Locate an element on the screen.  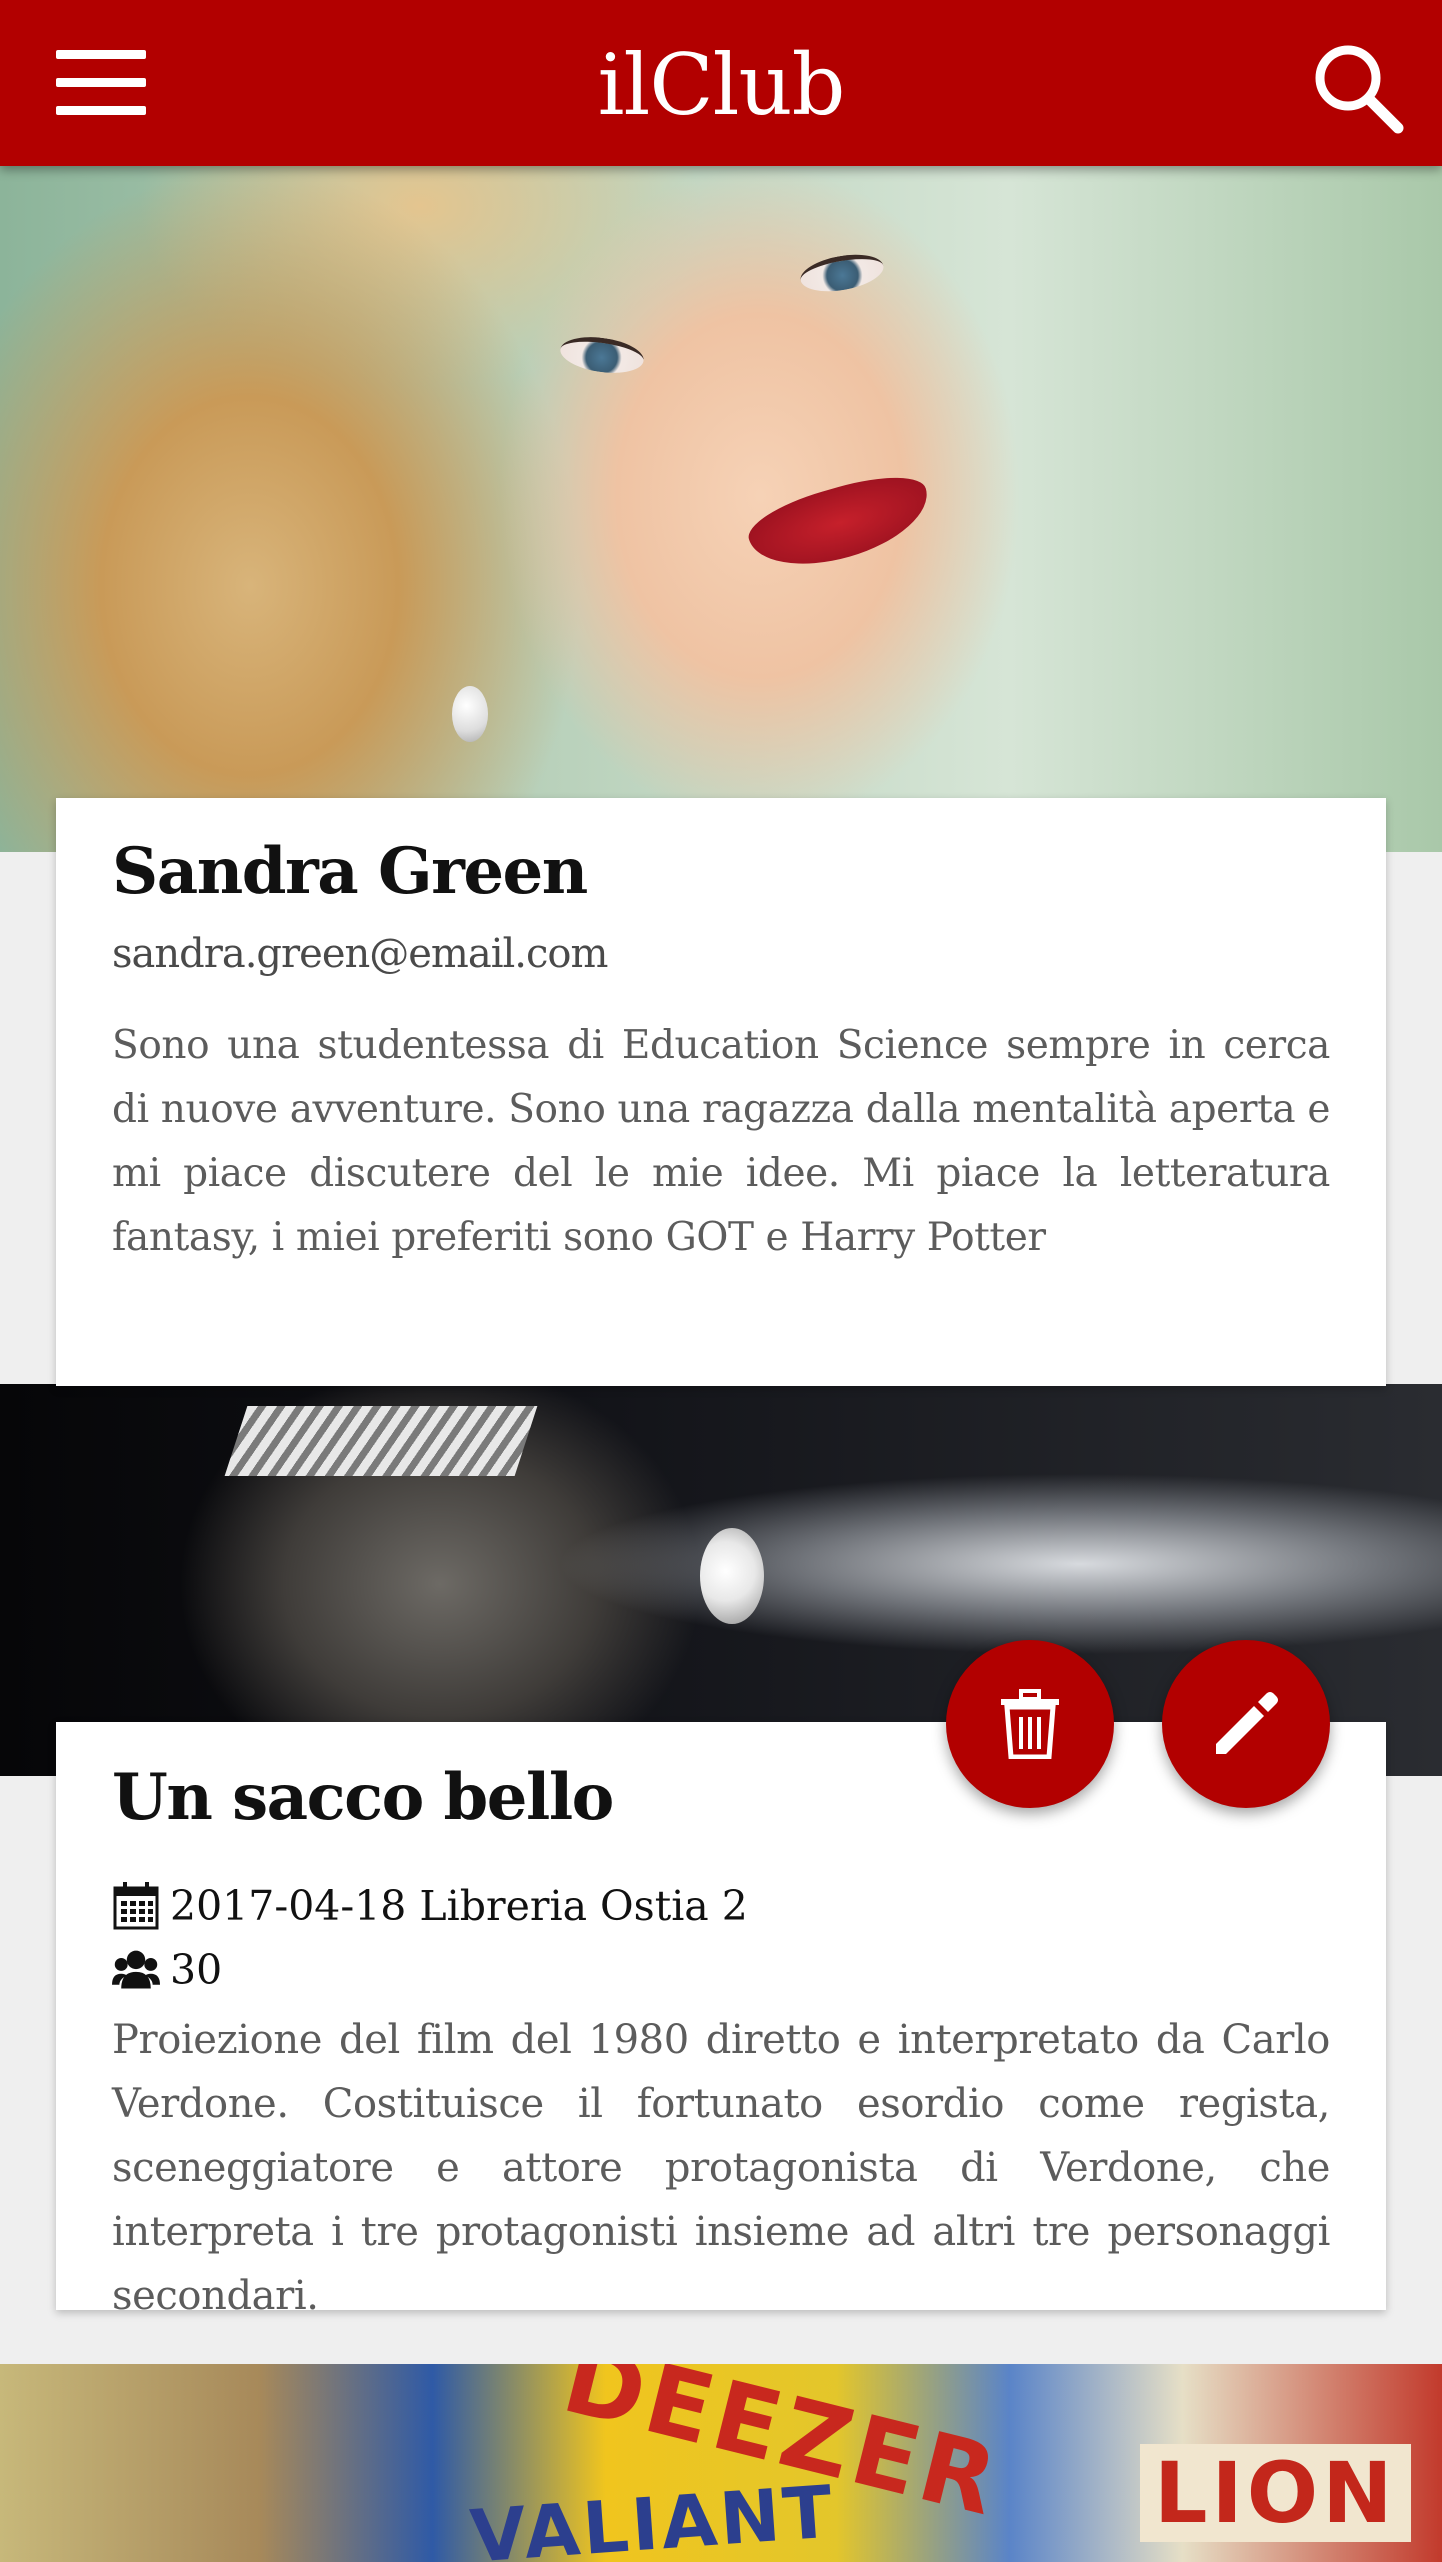
pencil-icon is located at coordinates (1247, 1723).